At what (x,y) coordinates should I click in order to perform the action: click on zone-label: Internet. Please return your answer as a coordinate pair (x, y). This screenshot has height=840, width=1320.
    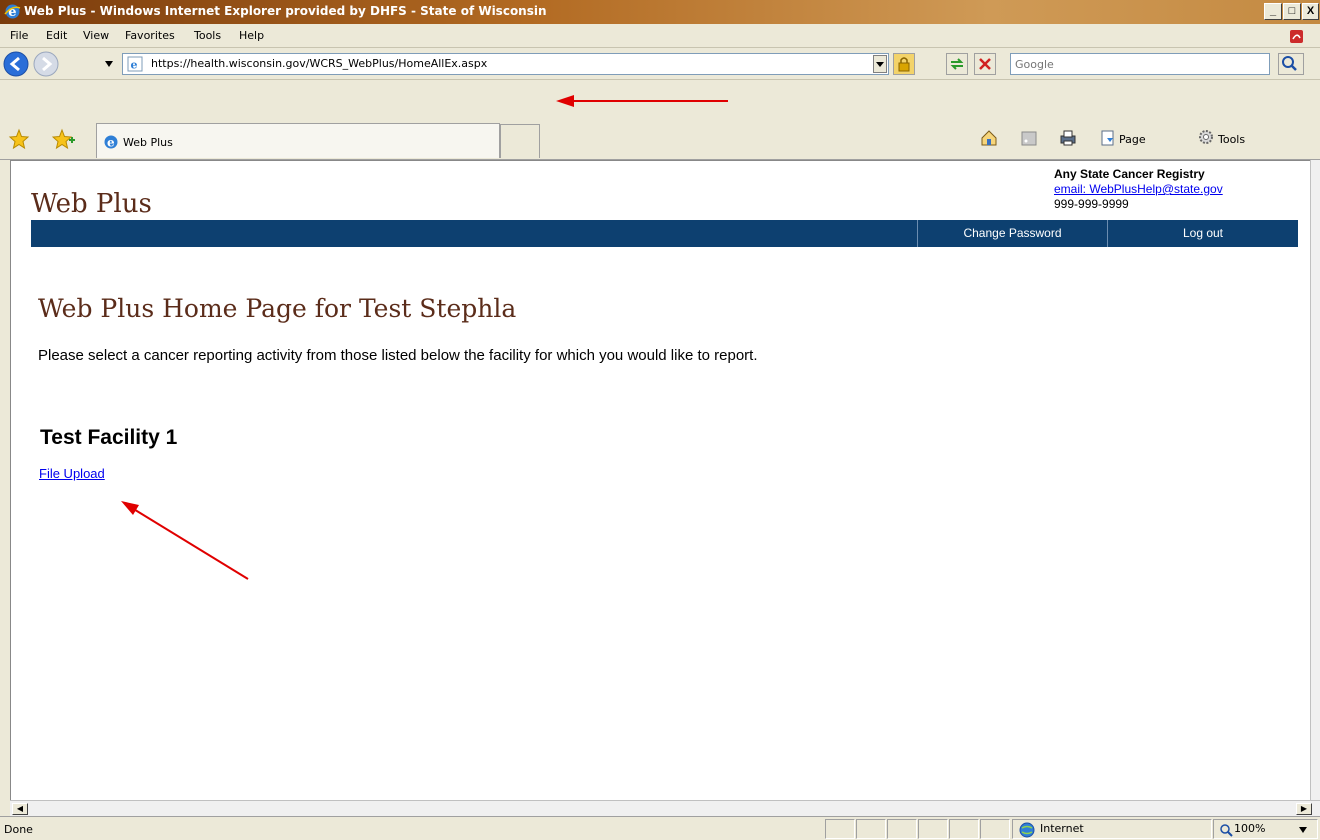
    Looking at the image, I should click on (1062, 828).